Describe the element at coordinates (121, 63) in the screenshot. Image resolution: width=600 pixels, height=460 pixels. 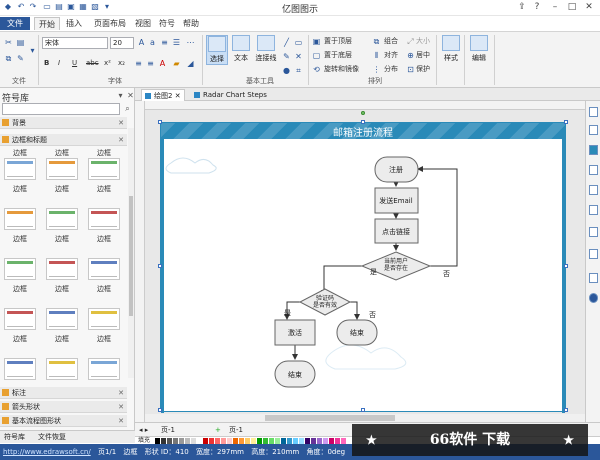
I see `subscript-button: x₂` at that location.